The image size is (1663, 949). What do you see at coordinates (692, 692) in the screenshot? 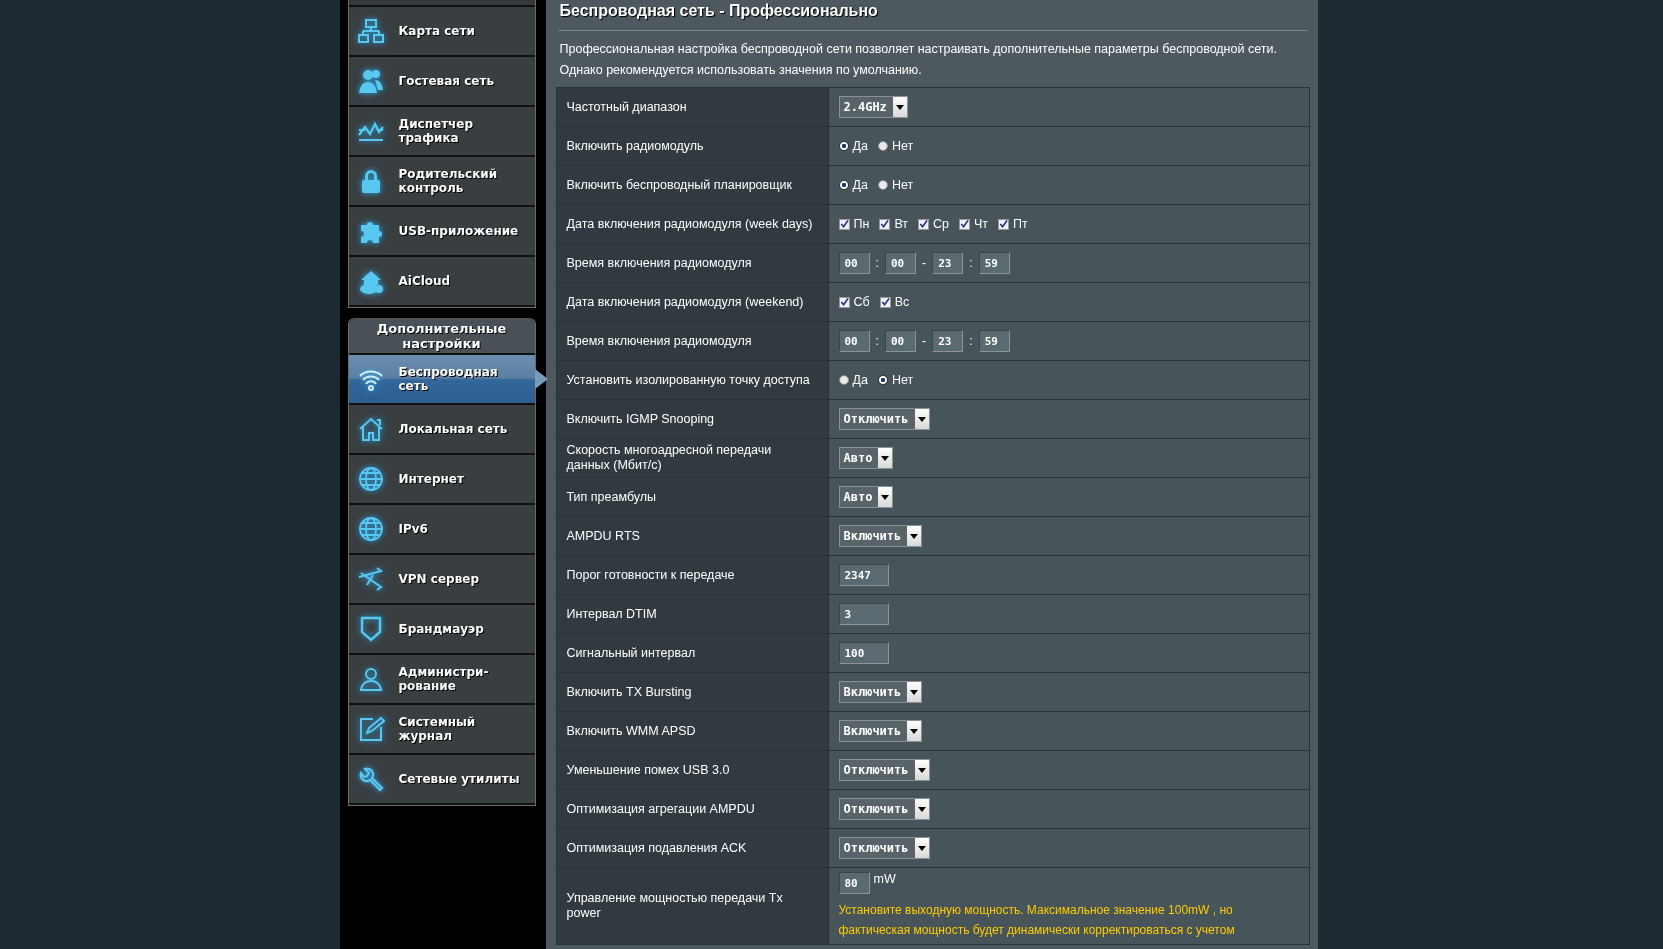
I see `setting-label: Включить TX Bursting` at bounding box center [692, 692].